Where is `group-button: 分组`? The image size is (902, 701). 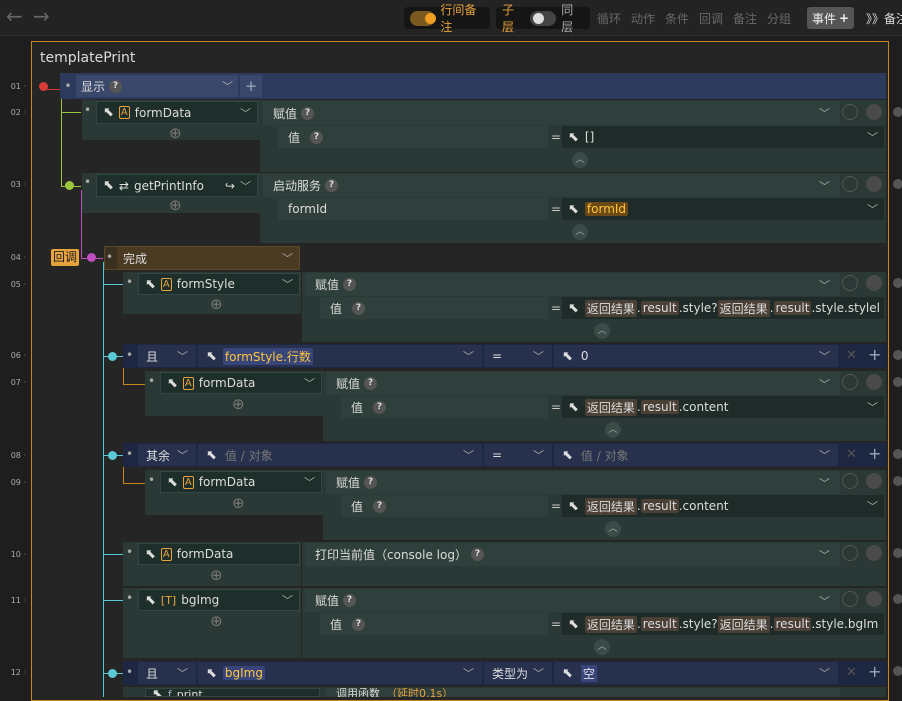 group-button: 分组 is located at coordinates (779, 18).